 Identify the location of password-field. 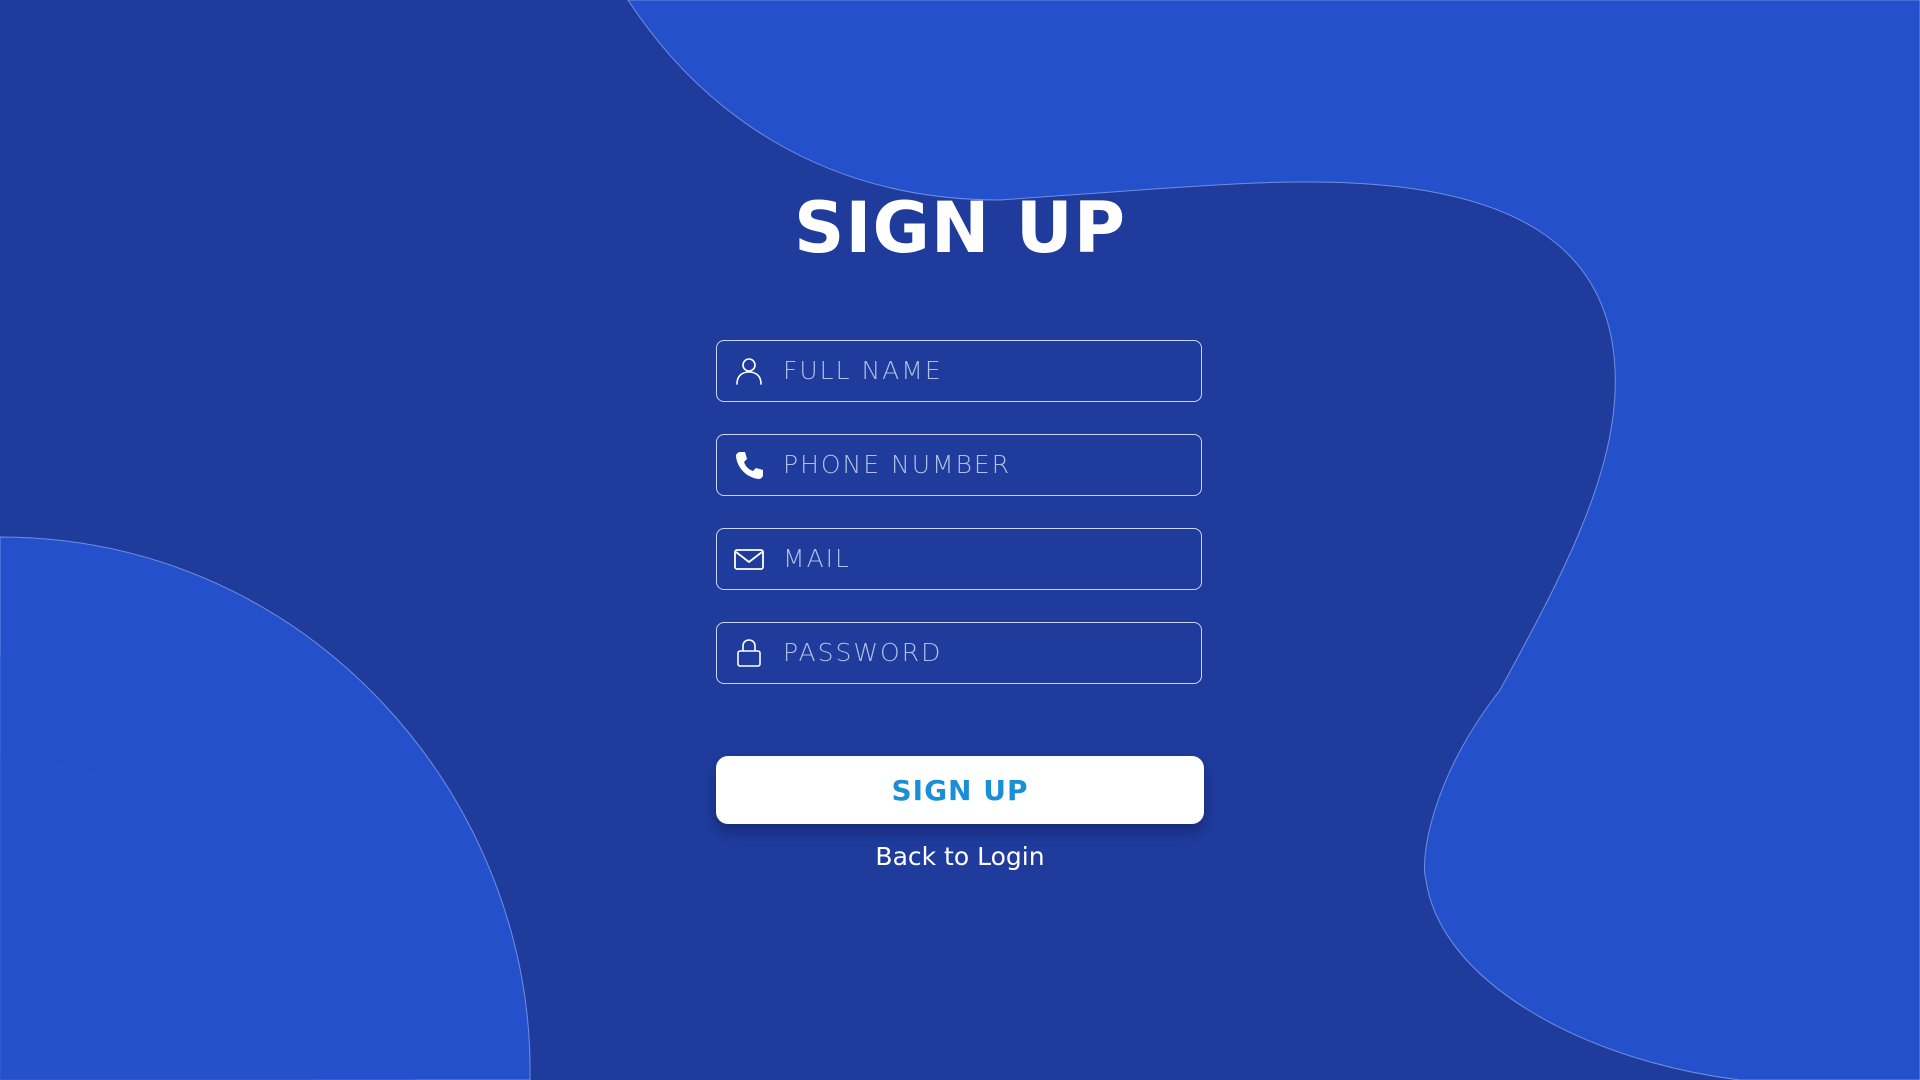
(959, 653).